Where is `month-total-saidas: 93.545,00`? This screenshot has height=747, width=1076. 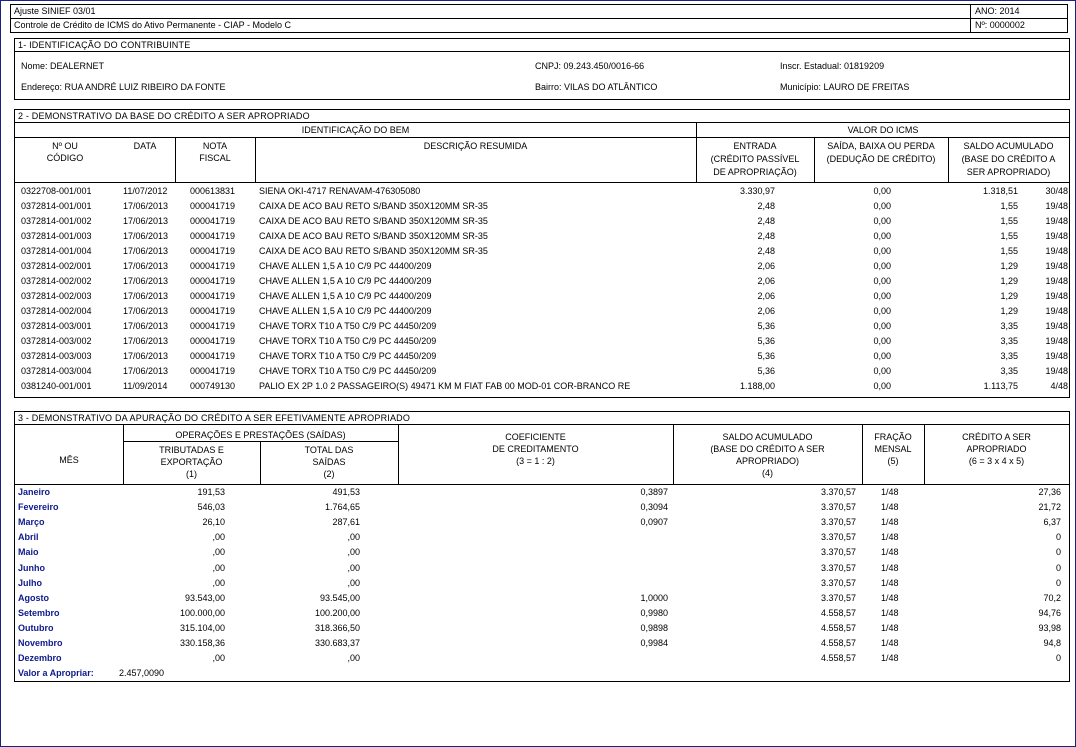
month-total-saidas: 93.545,00 is located at coordinates (339, 597).